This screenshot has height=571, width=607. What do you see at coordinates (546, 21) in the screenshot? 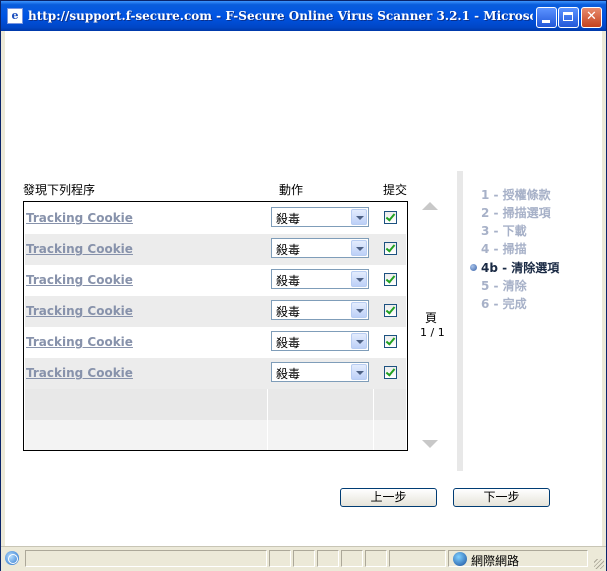
I see `minimize-icon` at bounding box center [546, 21].